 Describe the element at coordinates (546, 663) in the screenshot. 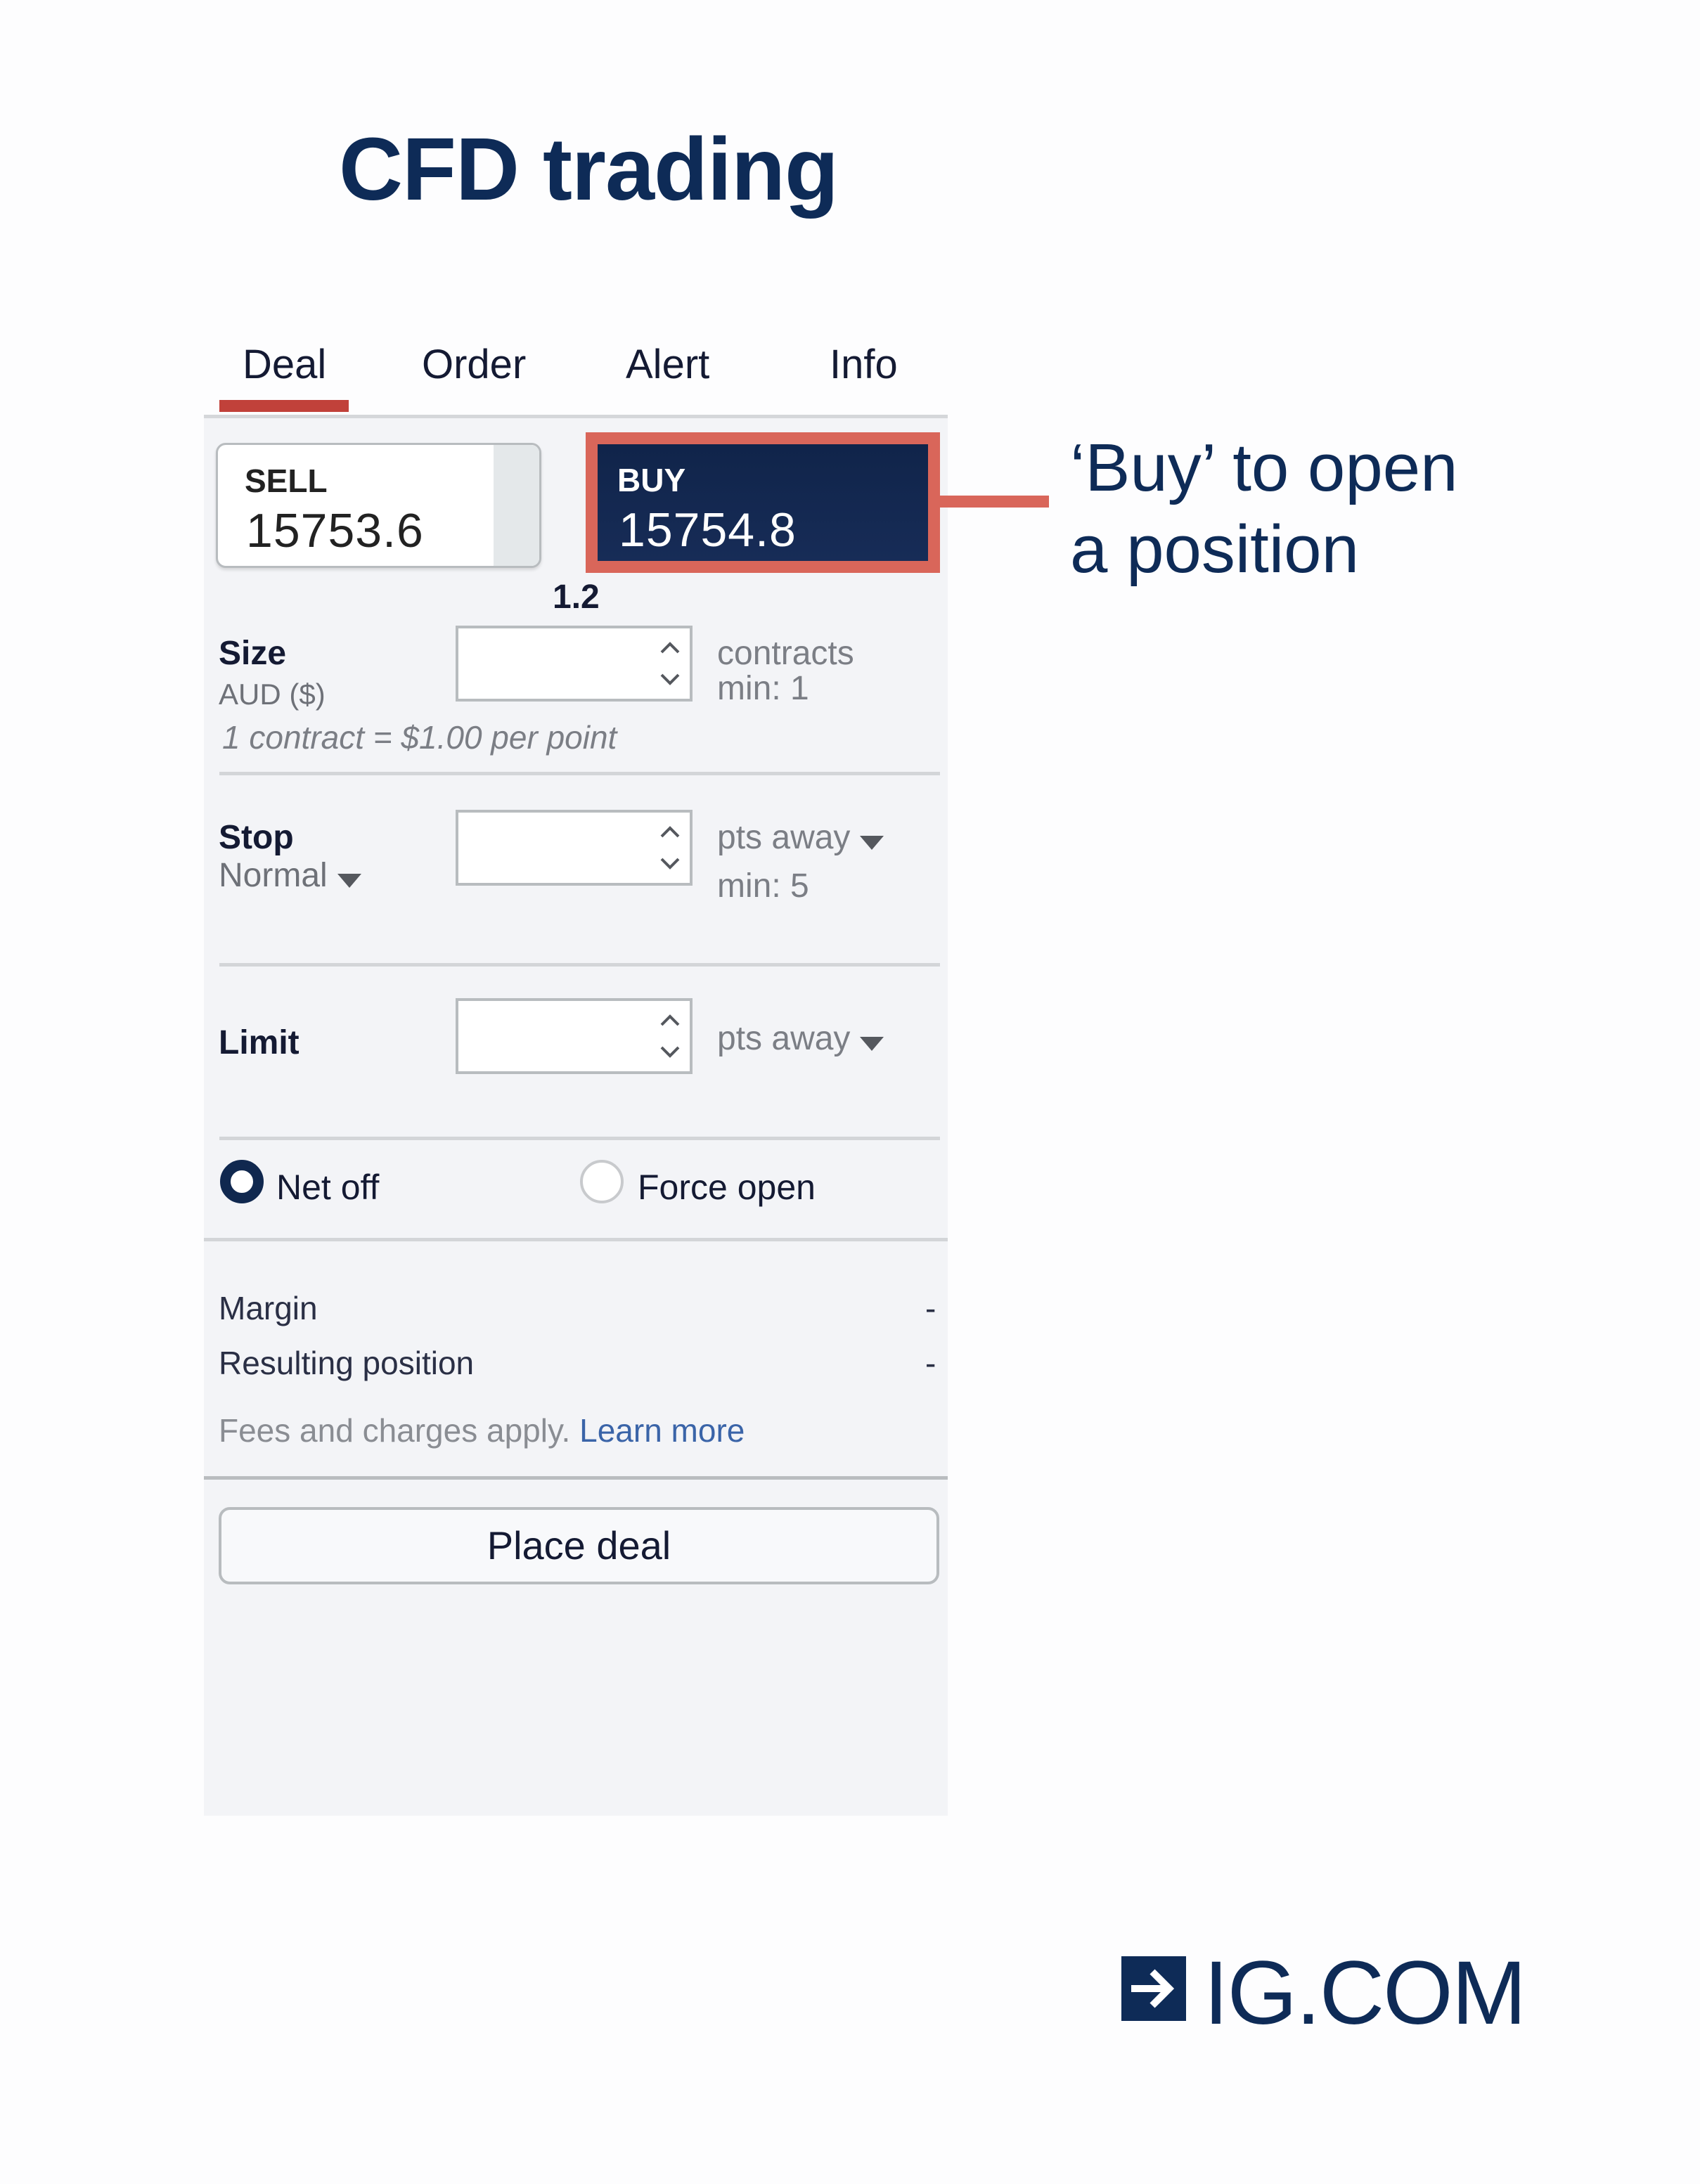

I see `size-input-field` at that location.